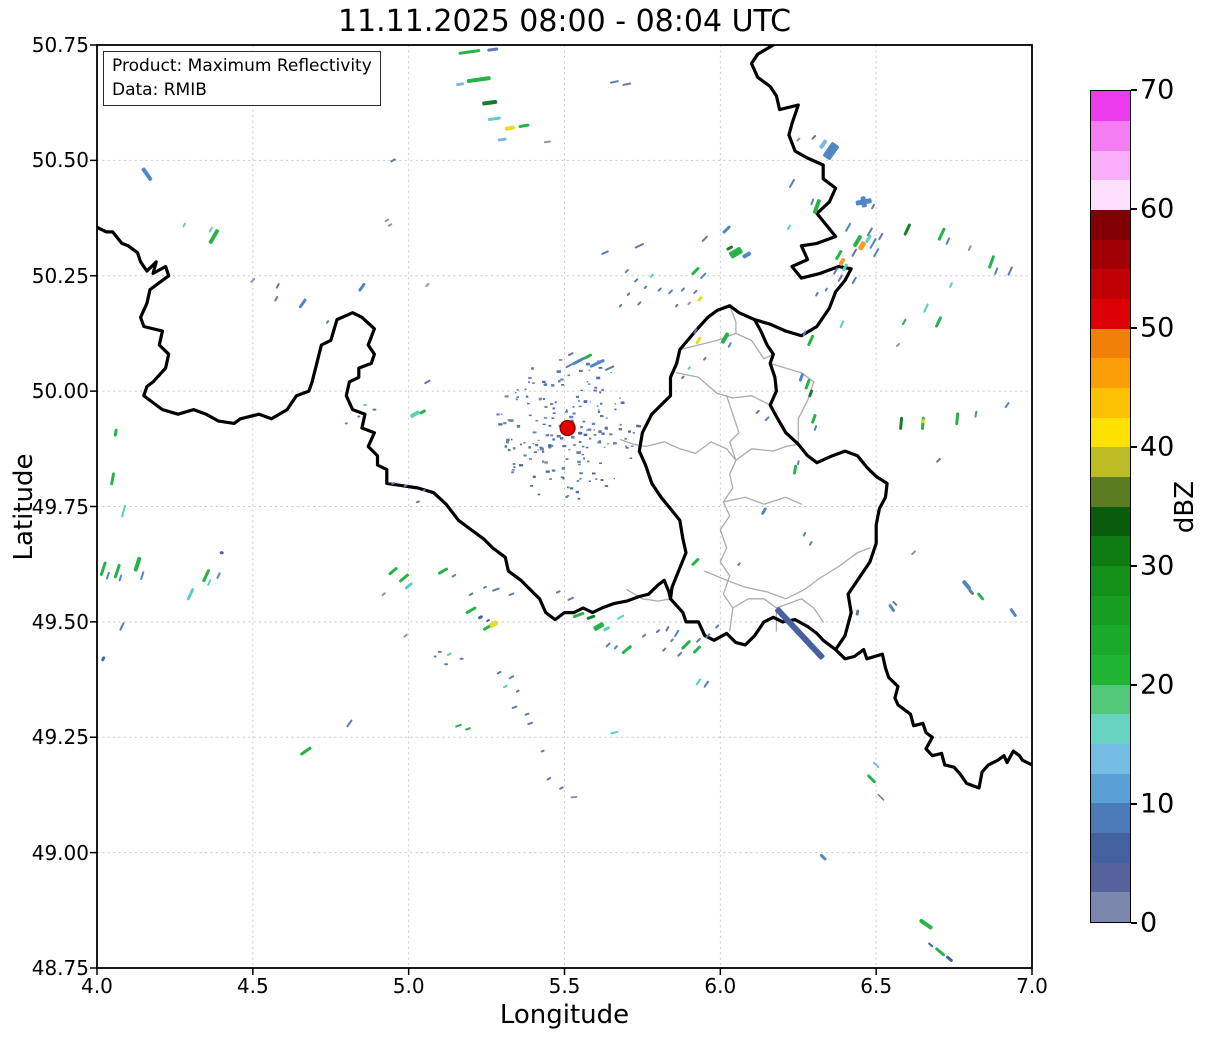 The width and height of the screenshot is (1219, 1040). I want to click on radar-site-marker, so click(567, 428).